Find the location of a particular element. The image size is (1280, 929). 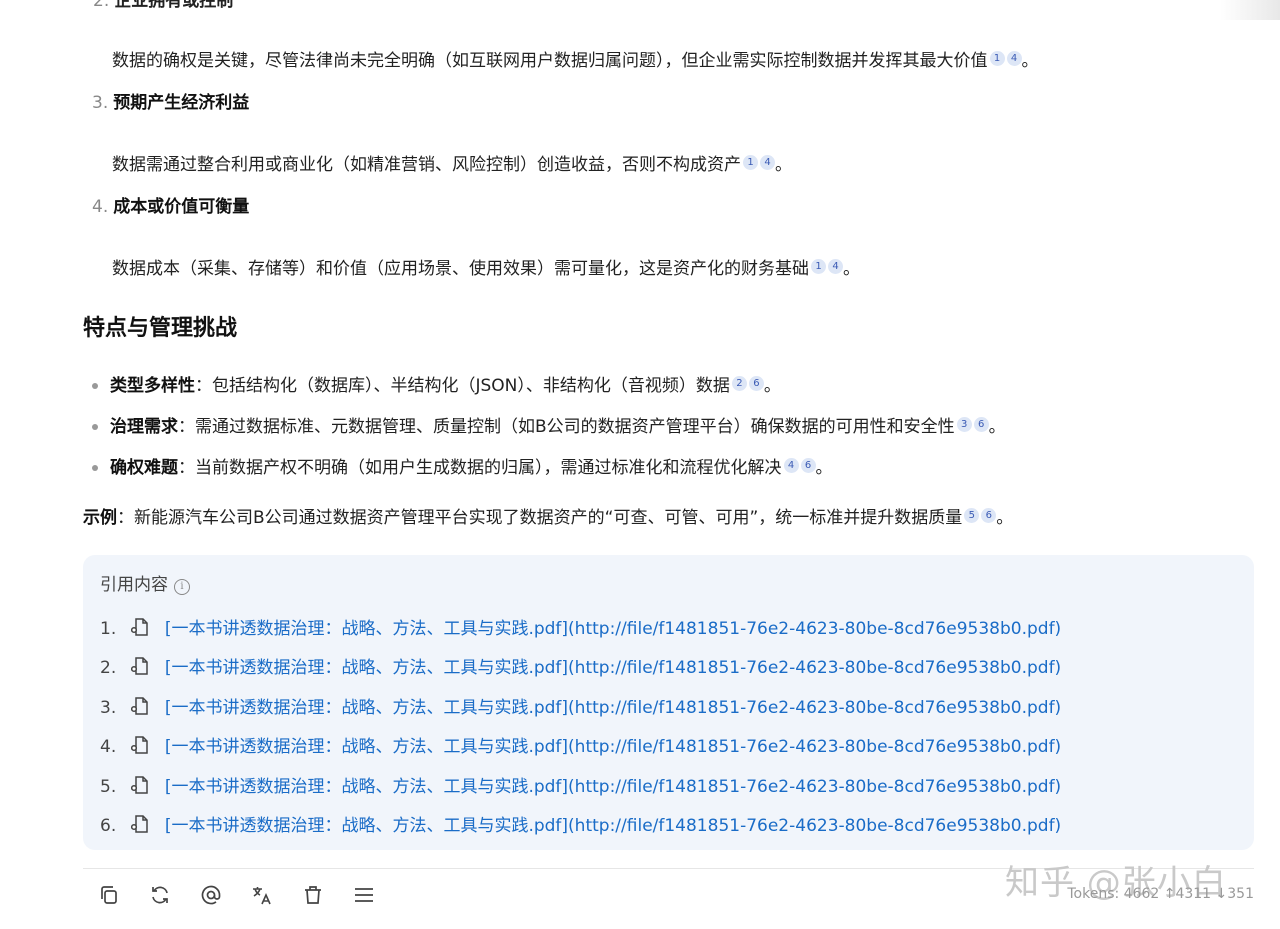

mention-button is located at coordinates (211, 895).